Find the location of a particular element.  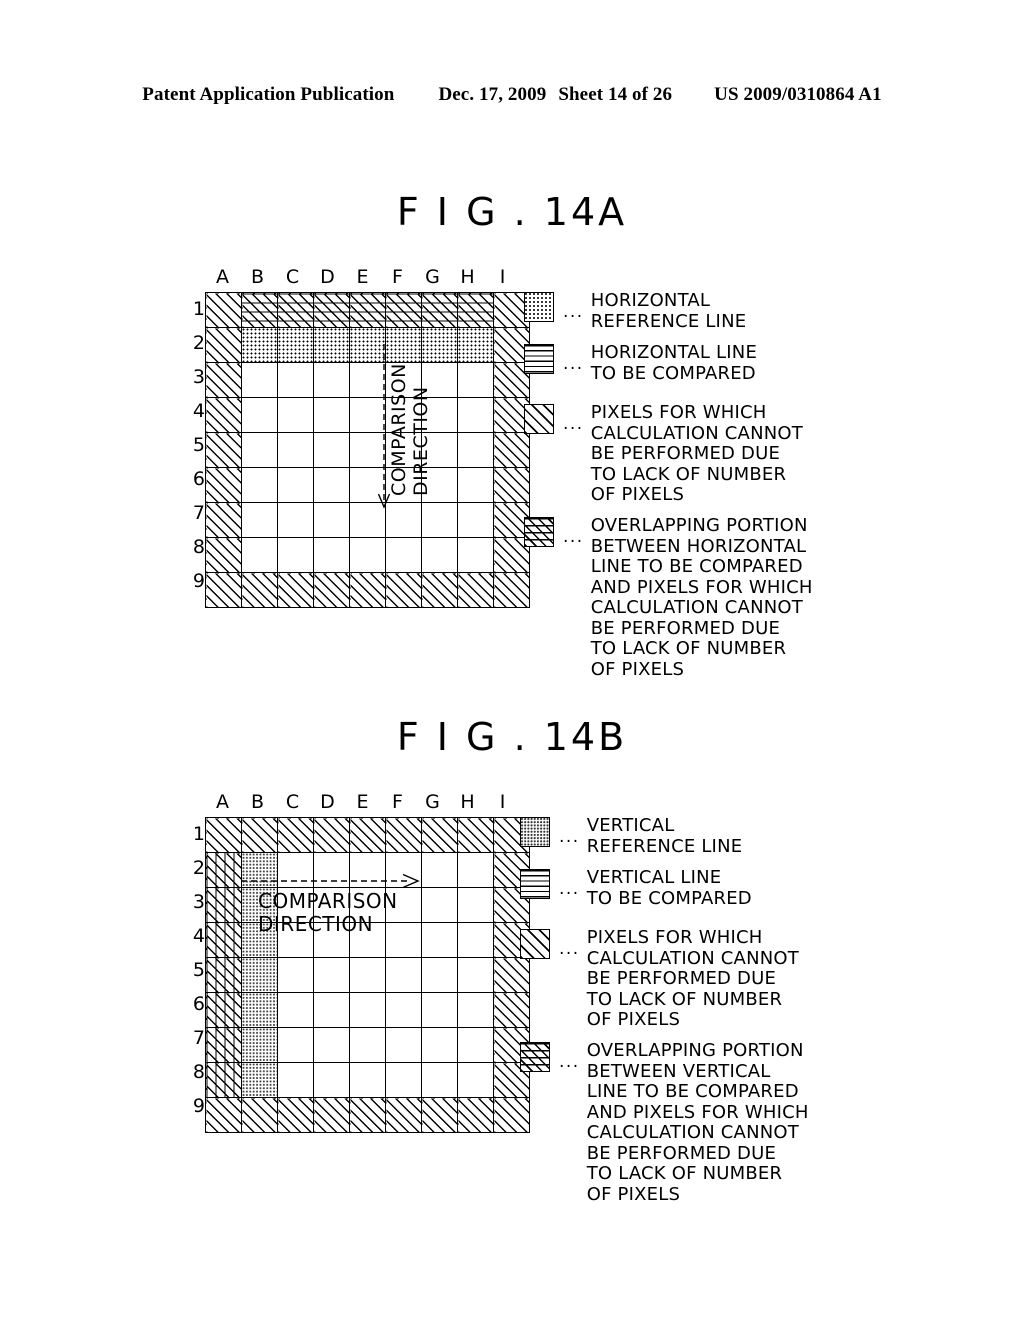

grid-cell-B6 is located at coordinates (259, 1010).